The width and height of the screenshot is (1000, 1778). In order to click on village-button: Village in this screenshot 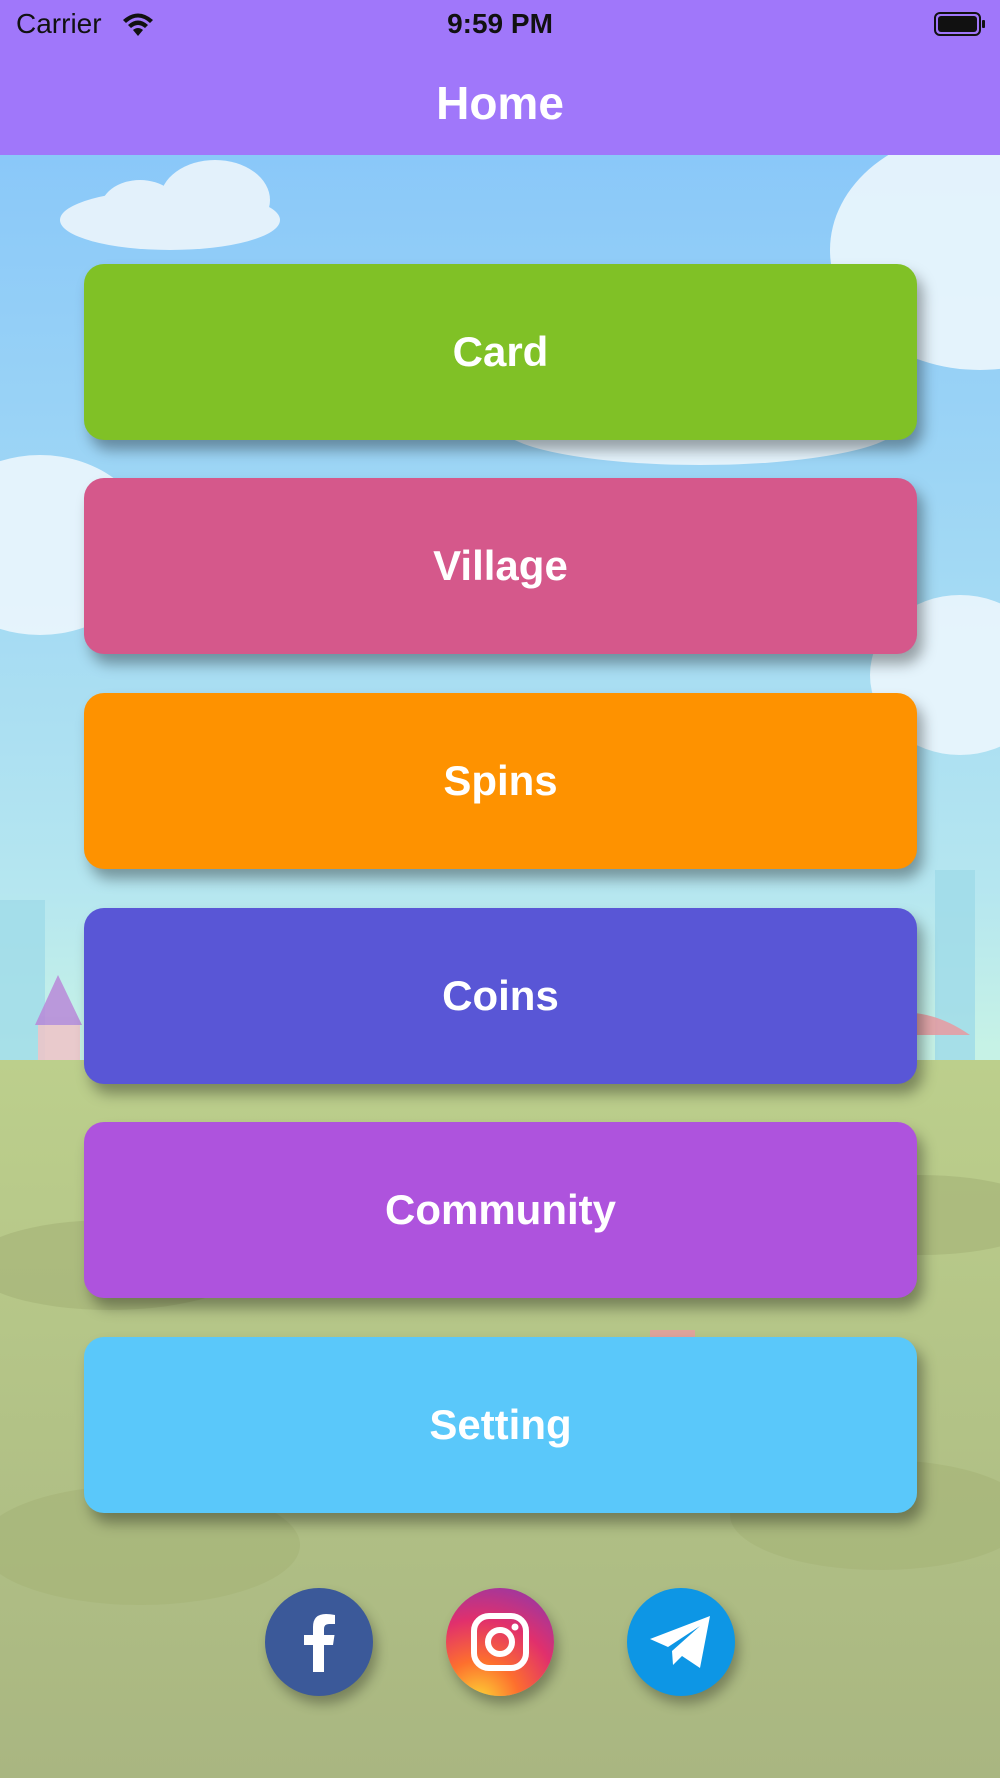, I will do `click(500, 566)`.